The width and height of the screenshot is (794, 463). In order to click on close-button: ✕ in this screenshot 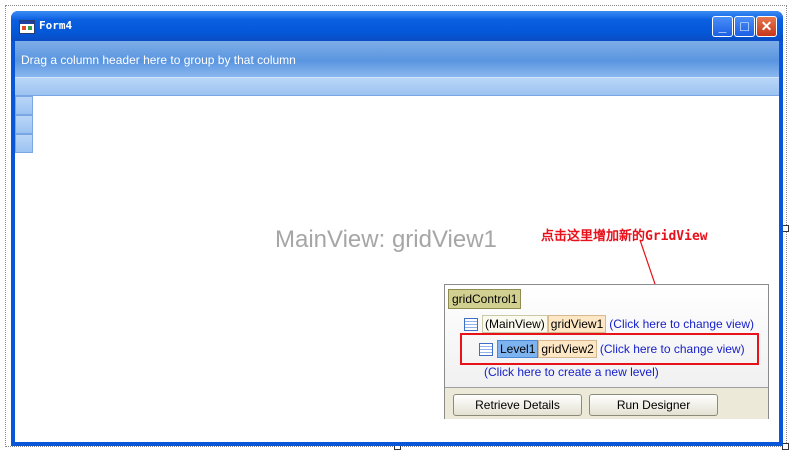, I will do `click(766, 26)`.